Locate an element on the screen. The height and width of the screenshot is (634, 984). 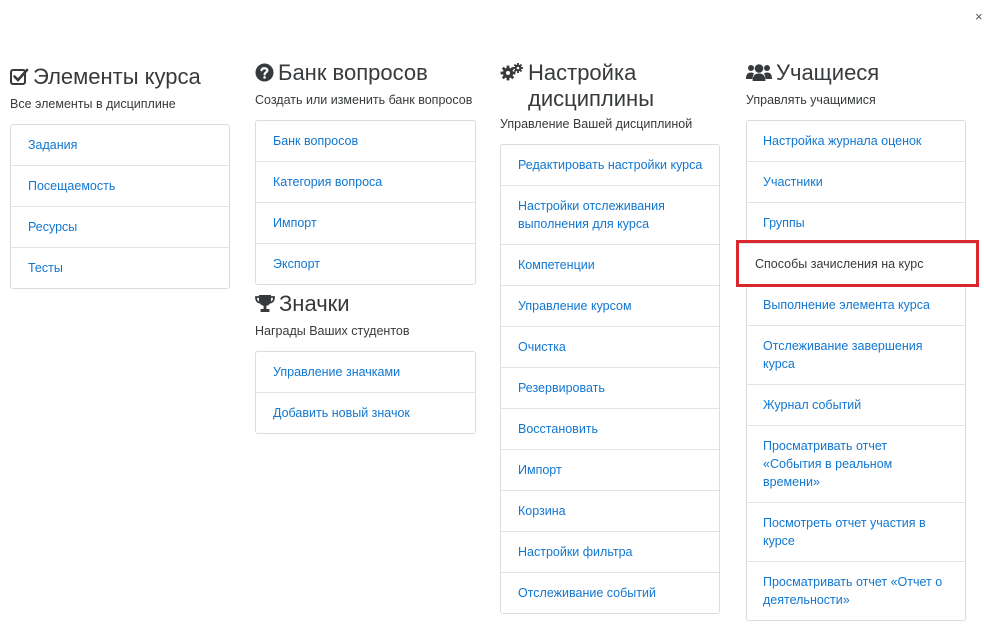
link-filter-settings: Настройки фильтра is located at coordinates (610, 551).